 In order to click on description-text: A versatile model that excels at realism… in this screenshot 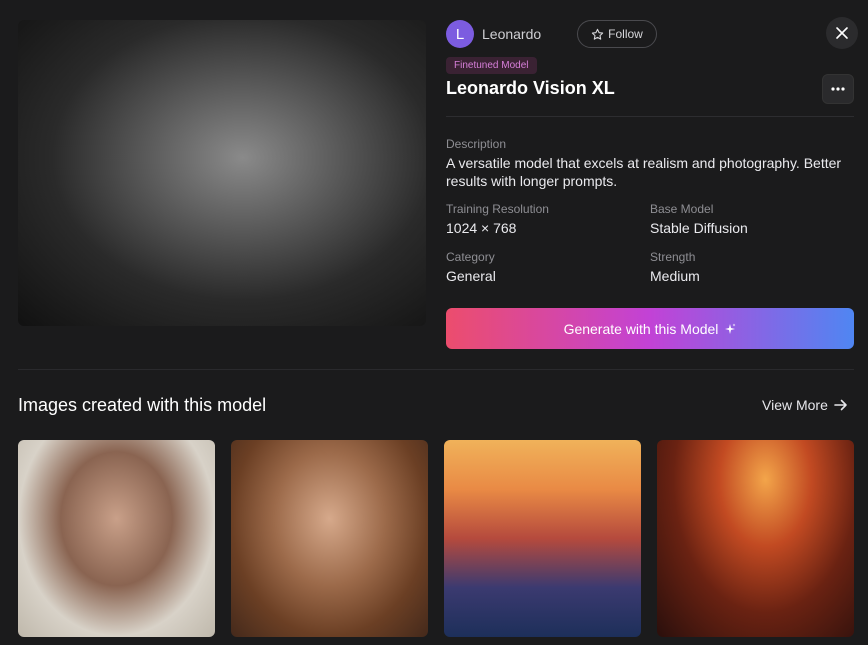, I will do `click(644, 172)`.